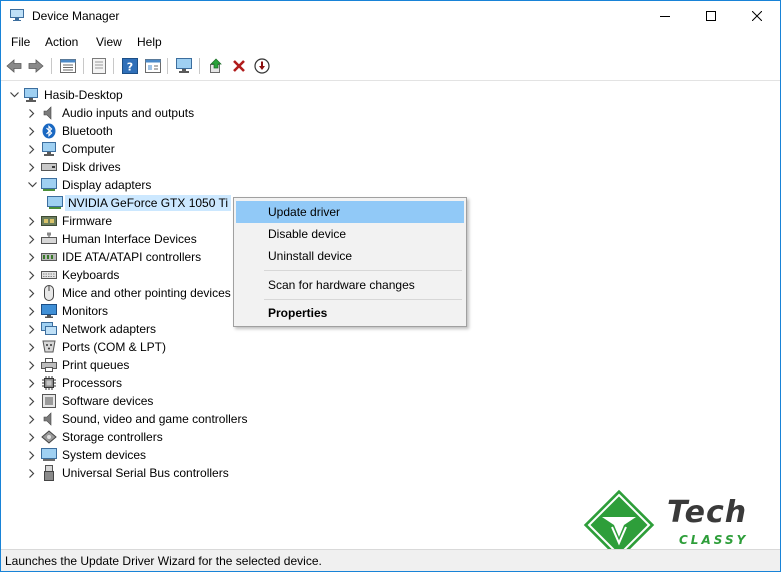 This screenshot has width=781, height=572. I want to click on context-menu-disable-device: Disable device, so click(350, 234).